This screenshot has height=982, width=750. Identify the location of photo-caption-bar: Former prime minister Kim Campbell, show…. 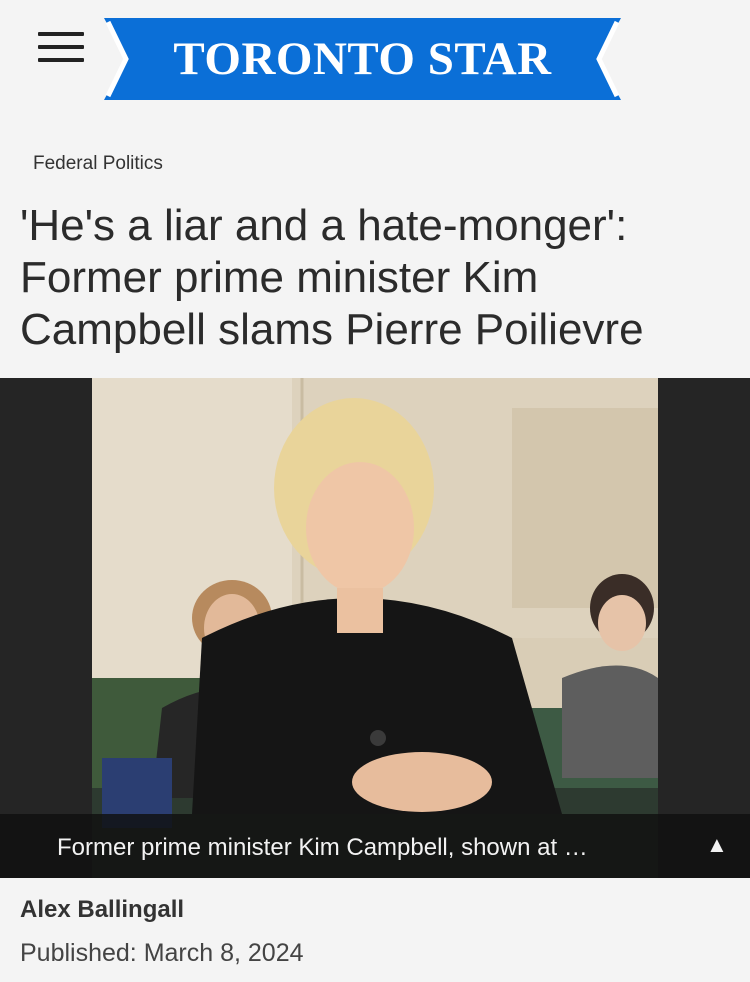
(375, 846).